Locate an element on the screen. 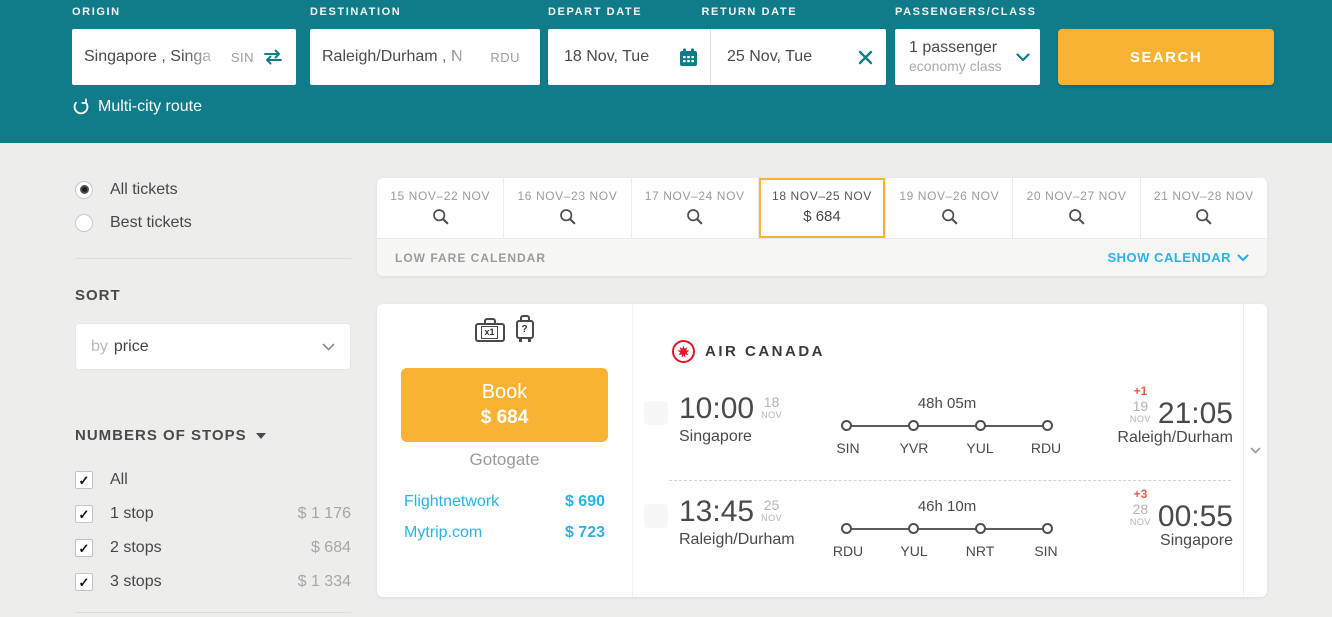 This screenshot has width=1332, height=617. search-button: SEARCH is located at coordinates (1166, 57).